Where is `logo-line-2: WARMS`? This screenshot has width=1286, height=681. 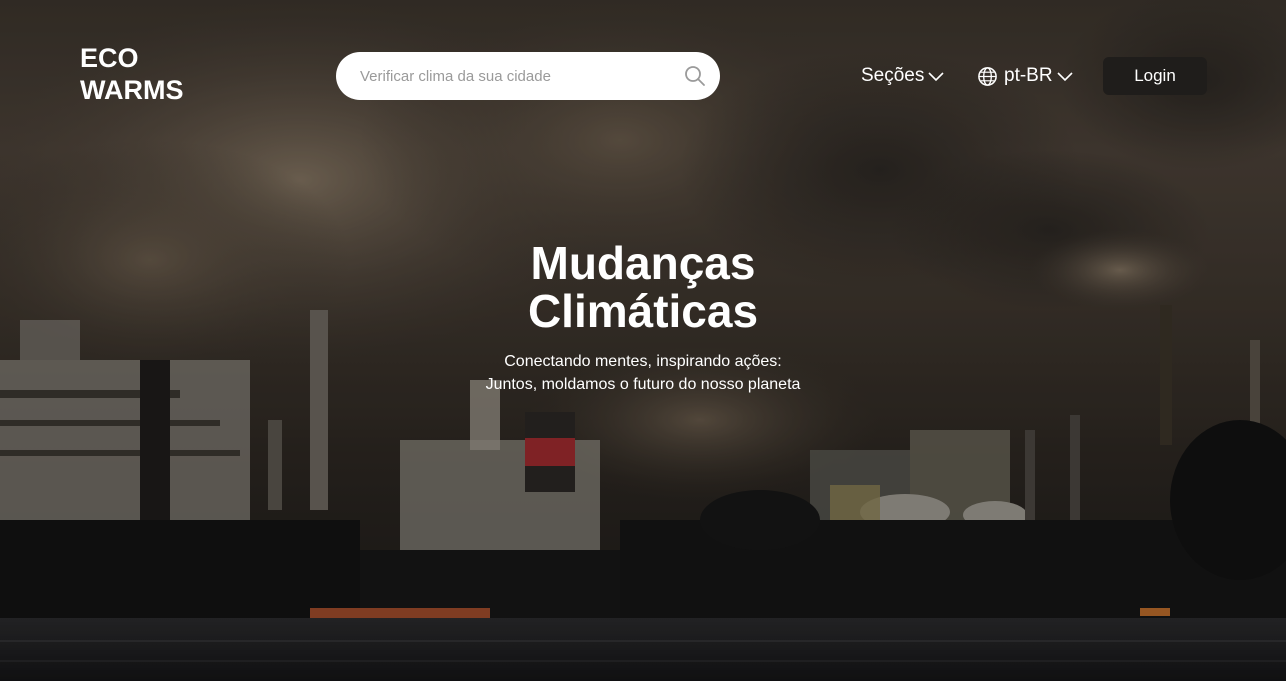
logo-line-2: WARMS is located at coordinates (132, 90).